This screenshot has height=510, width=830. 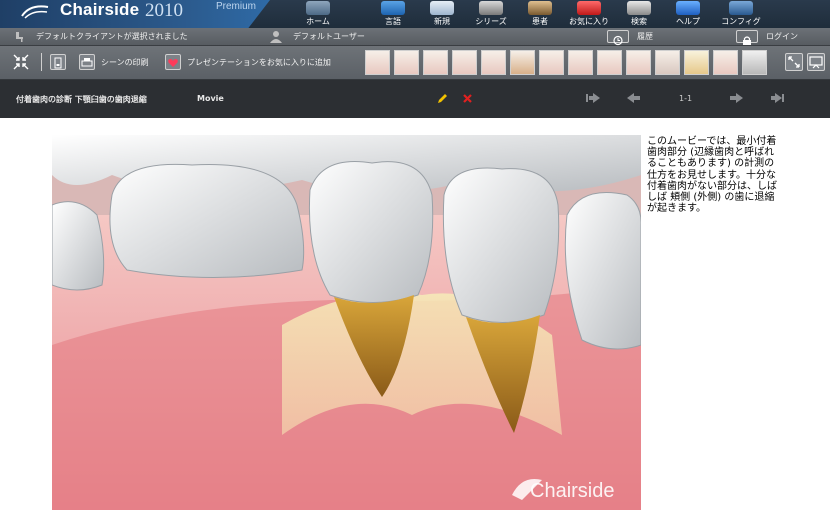 What do you see at coordinates (741, 8) in the screenshot?
I see `gear-icon` at bounding box center [741, 8].